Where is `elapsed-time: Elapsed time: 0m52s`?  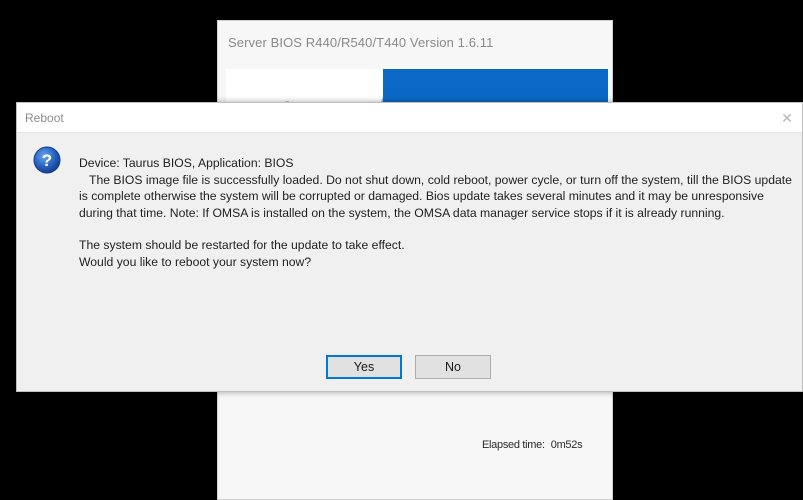 elapsed-time: Elapsed time: 0m52s is located at coordinates (532, 445).